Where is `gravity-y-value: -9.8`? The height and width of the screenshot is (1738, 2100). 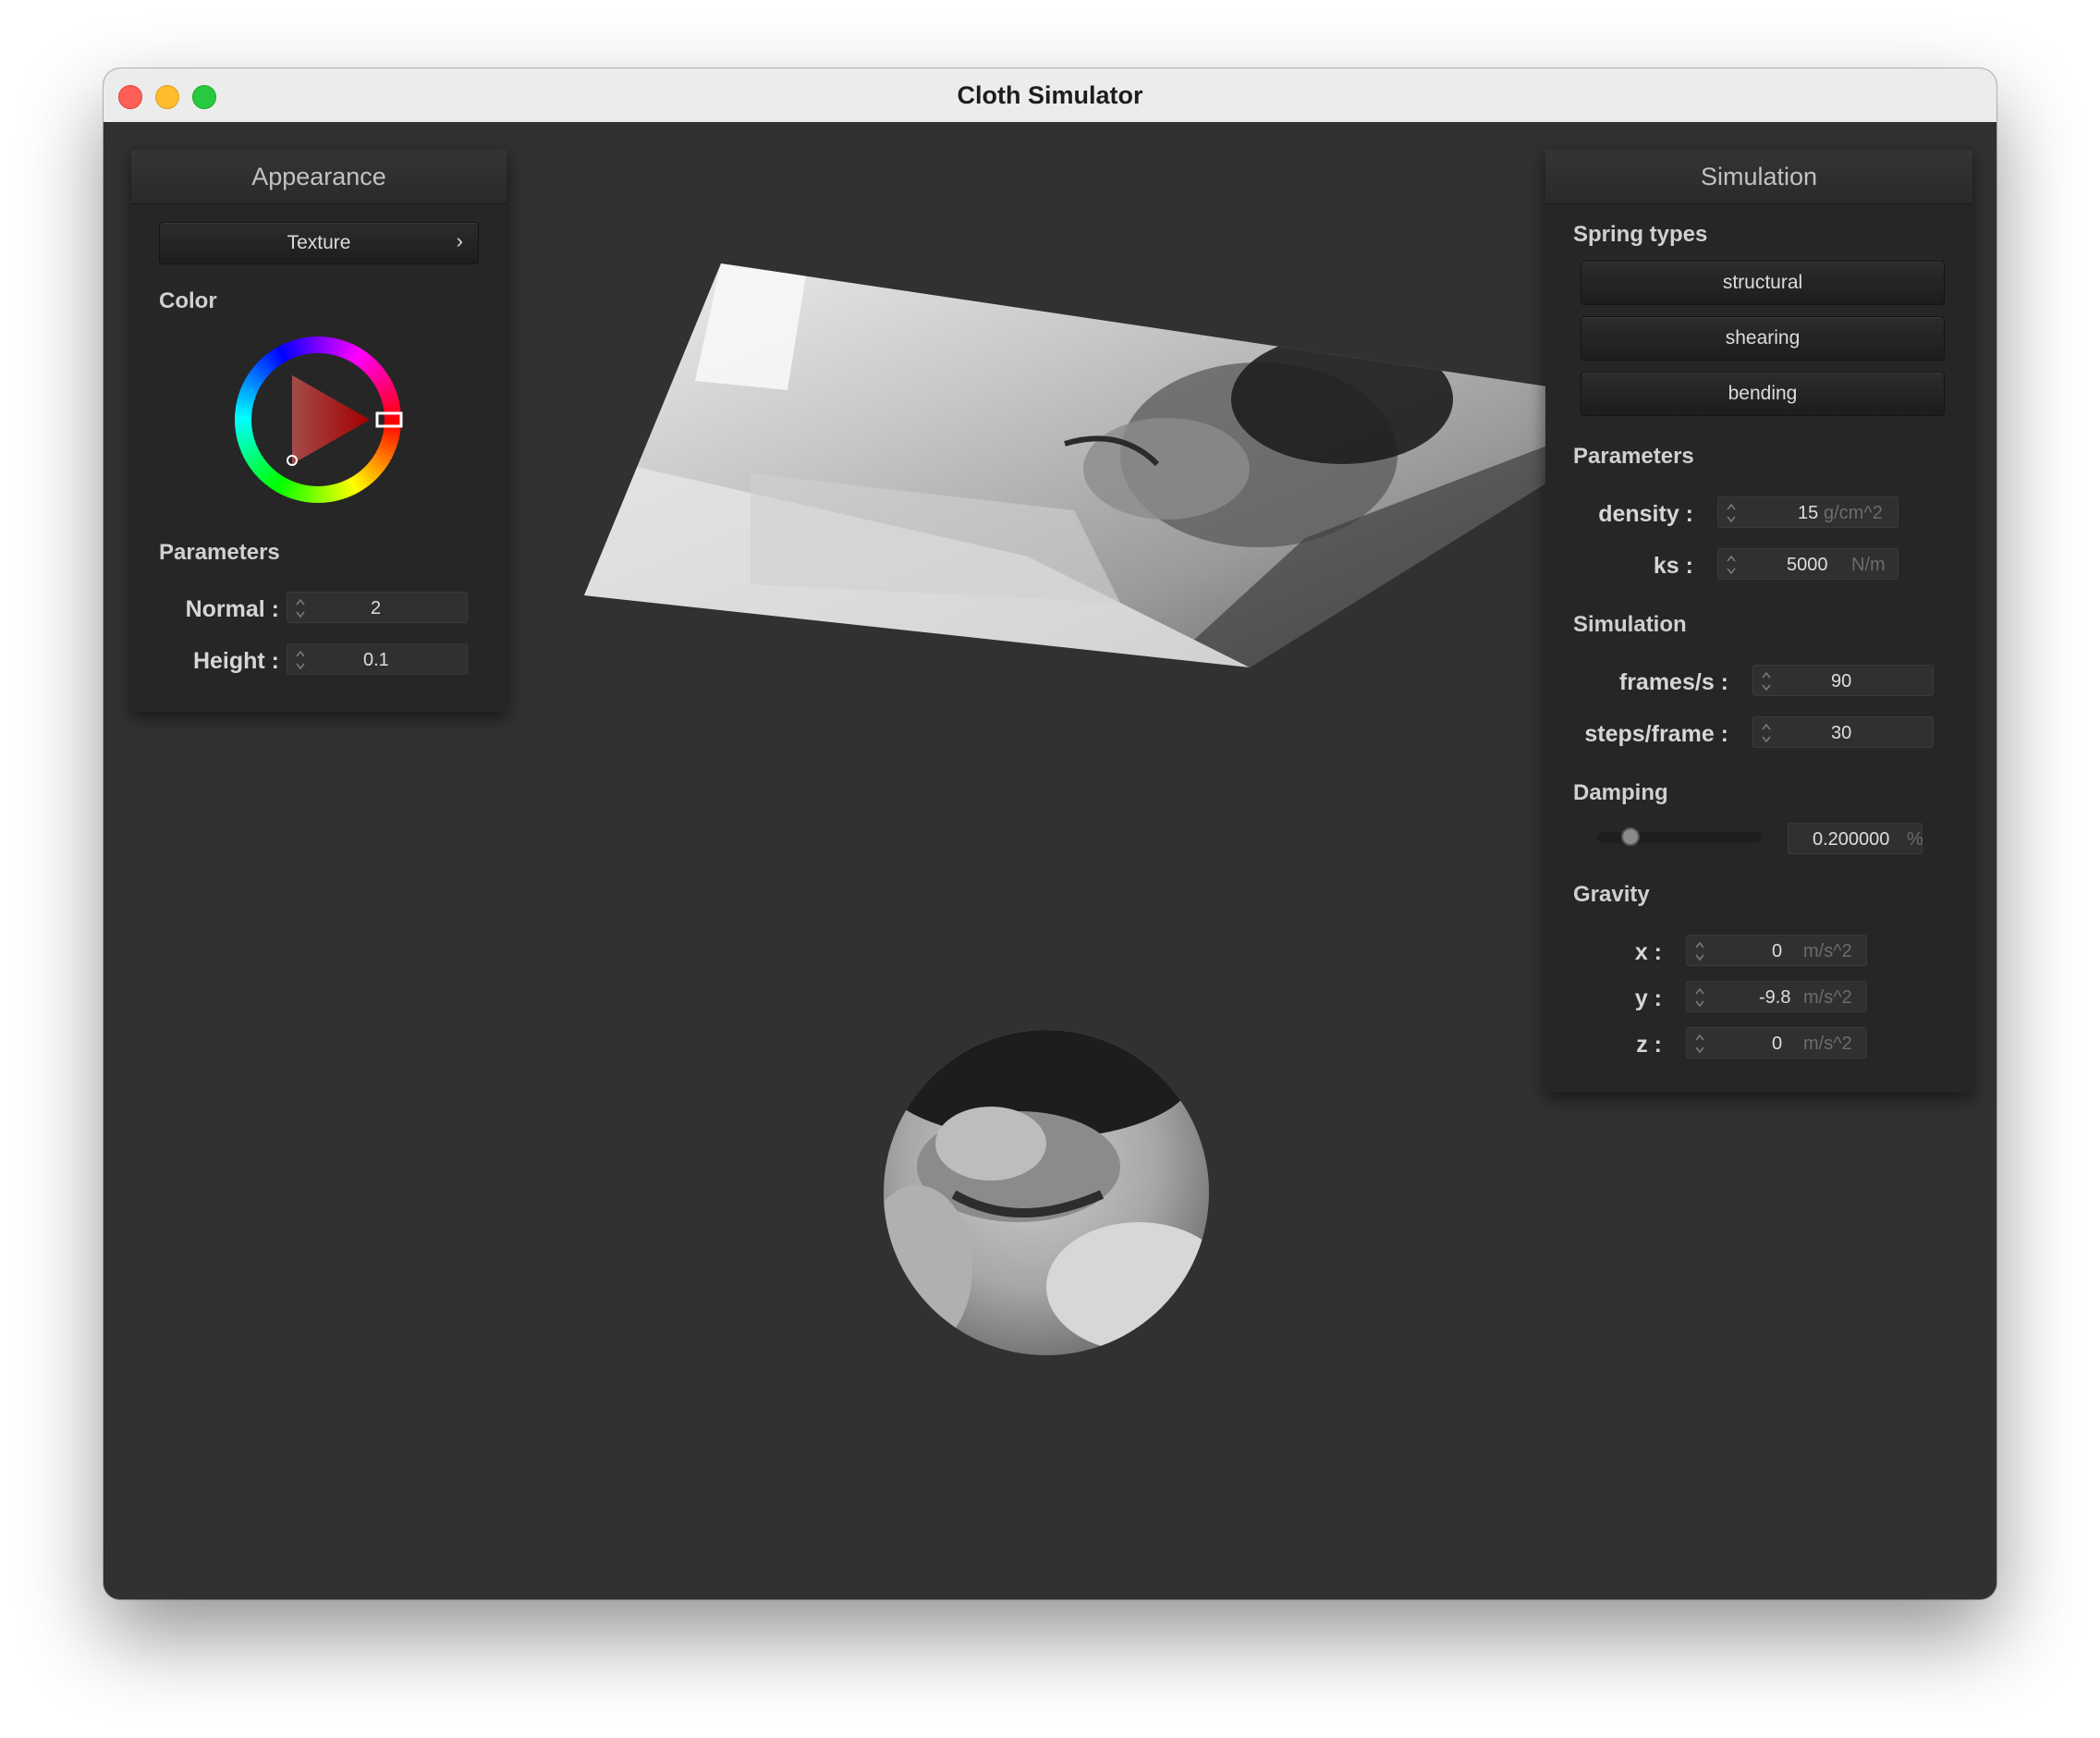 gravity-y-value: -9.8 is located at coordinates (1775, 997).